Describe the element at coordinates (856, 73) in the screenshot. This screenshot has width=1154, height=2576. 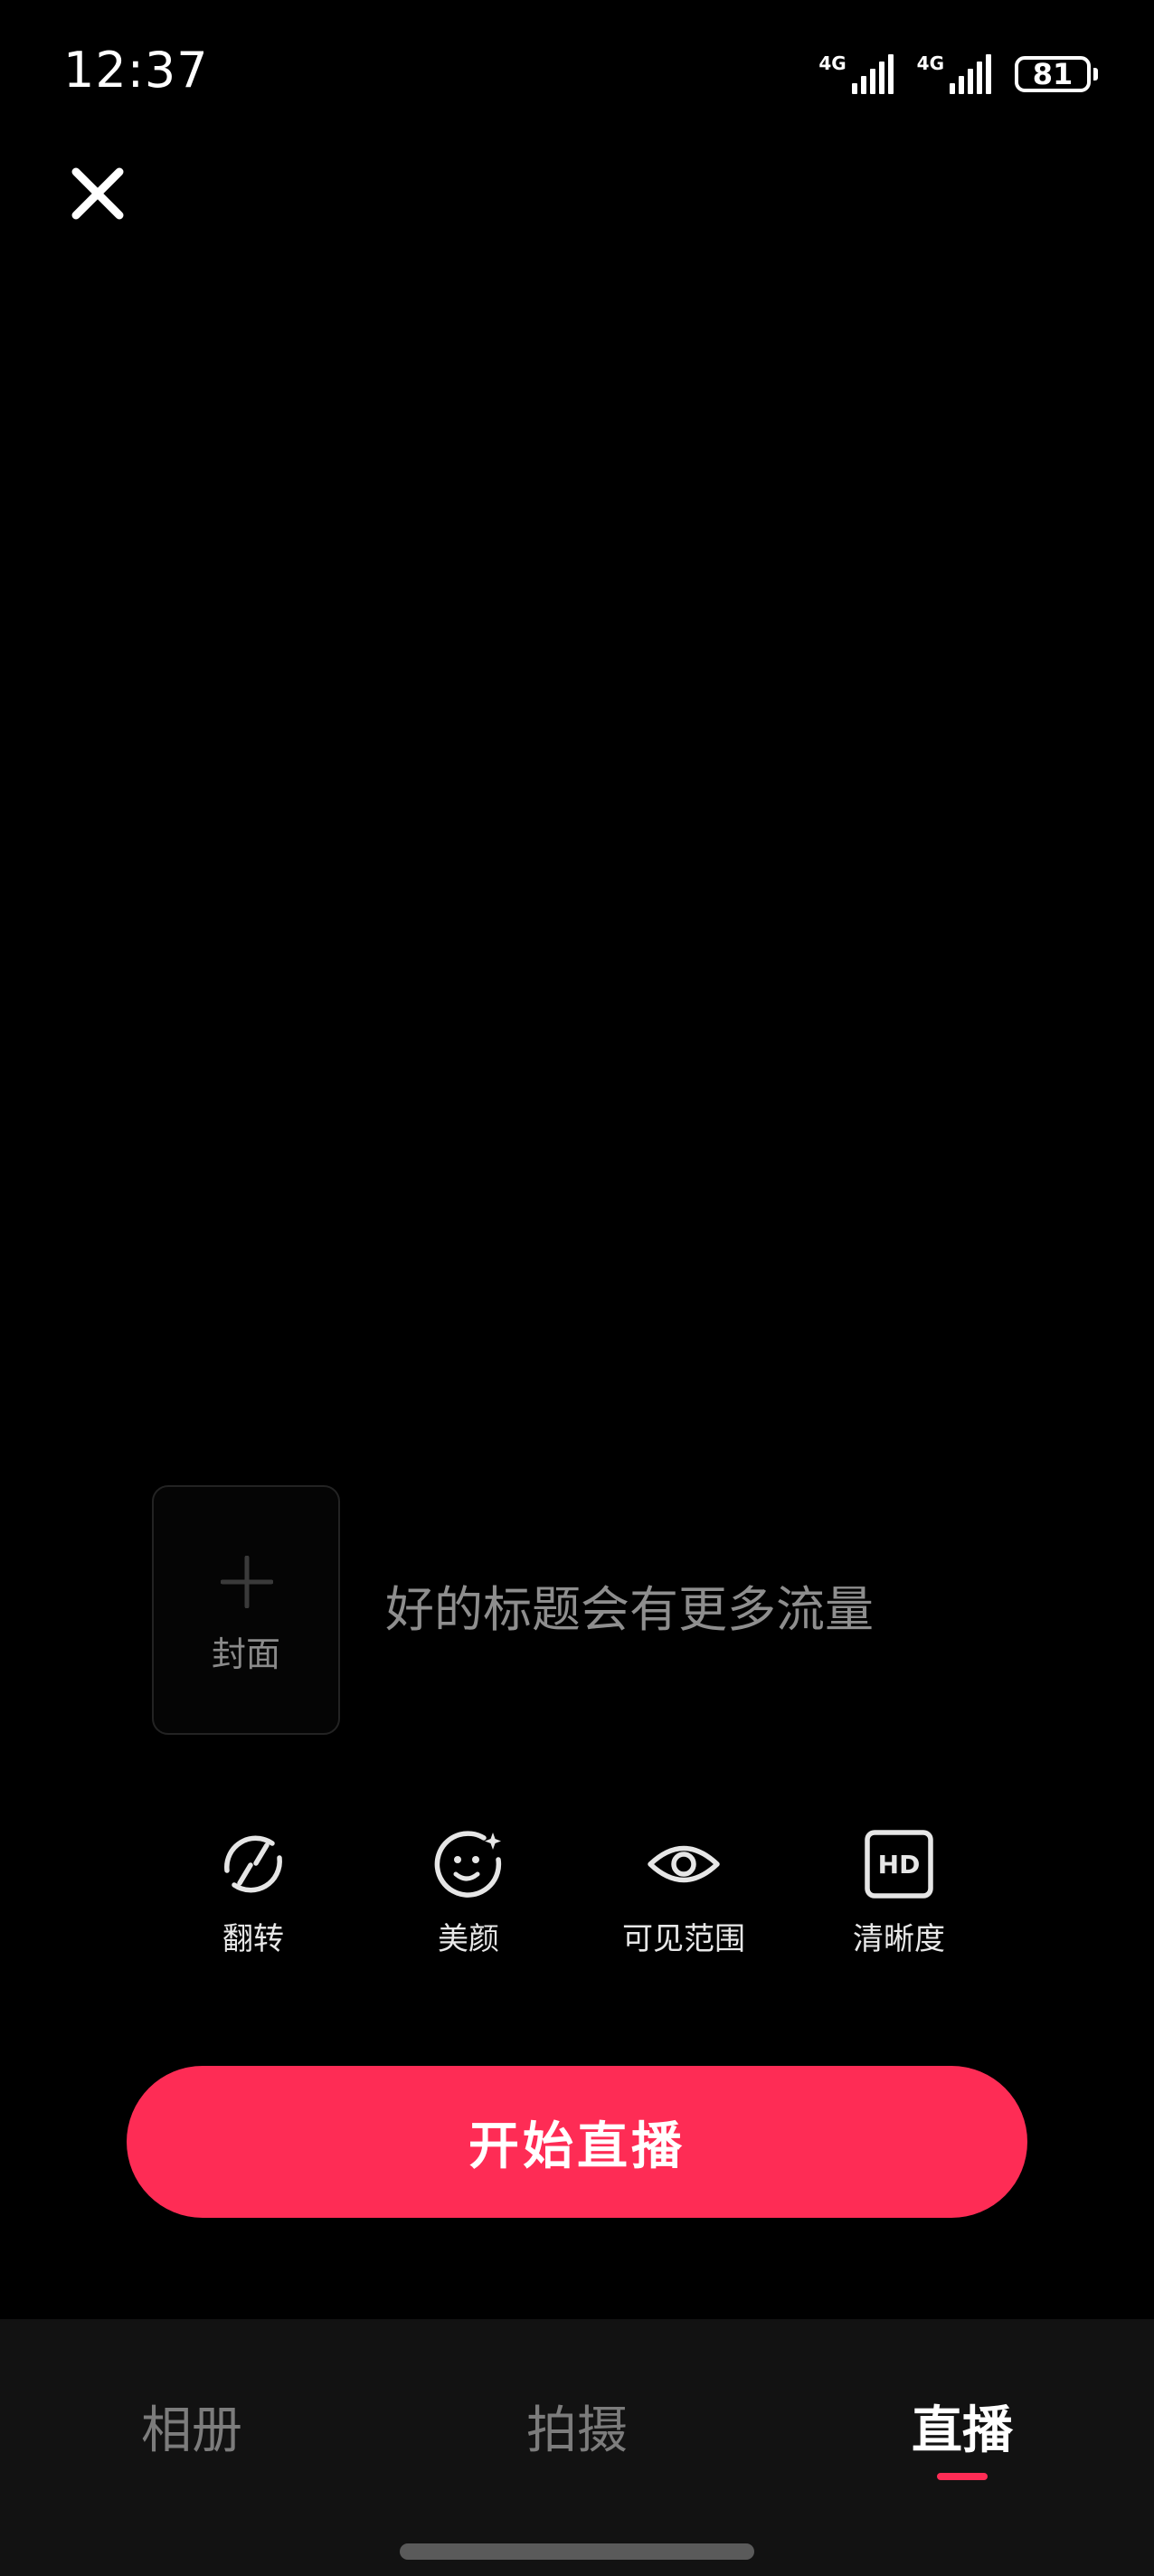
I see `signal-1-icon: 4G` at that location.